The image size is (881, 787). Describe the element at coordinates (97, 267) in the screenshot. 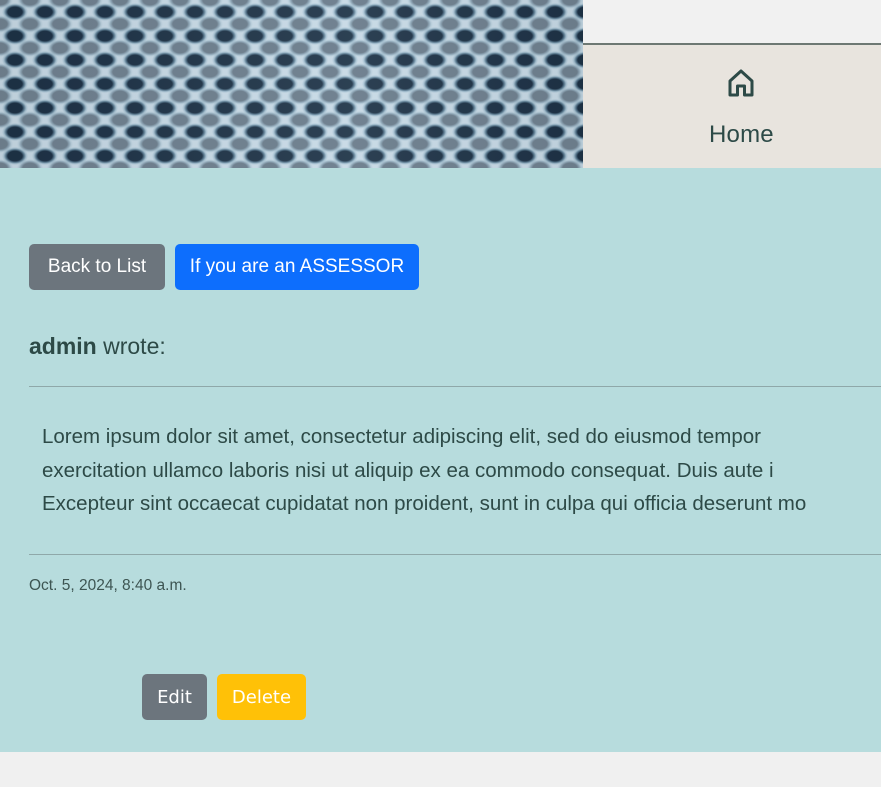

I see `back-to-list-button: Back to List` at that location.